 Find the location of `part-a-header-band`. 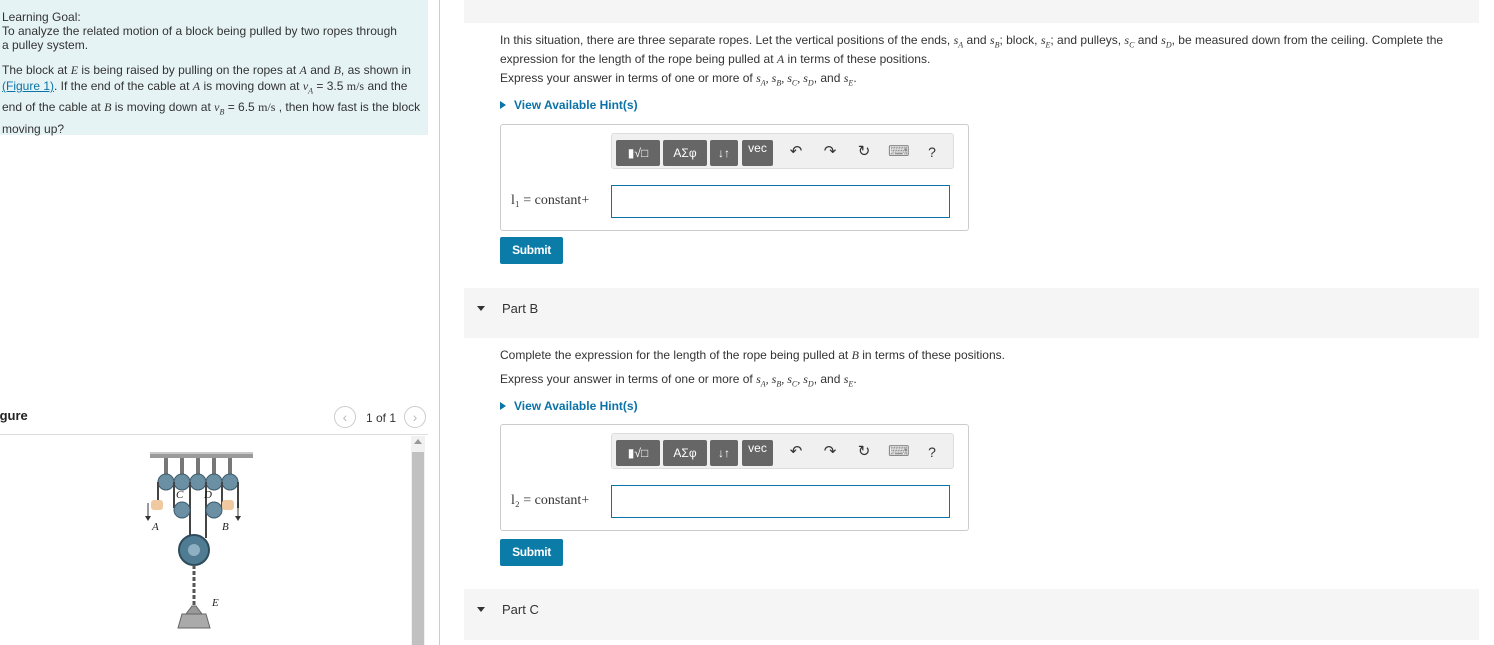

part-a-header-band is located at coordinates (971, 11).